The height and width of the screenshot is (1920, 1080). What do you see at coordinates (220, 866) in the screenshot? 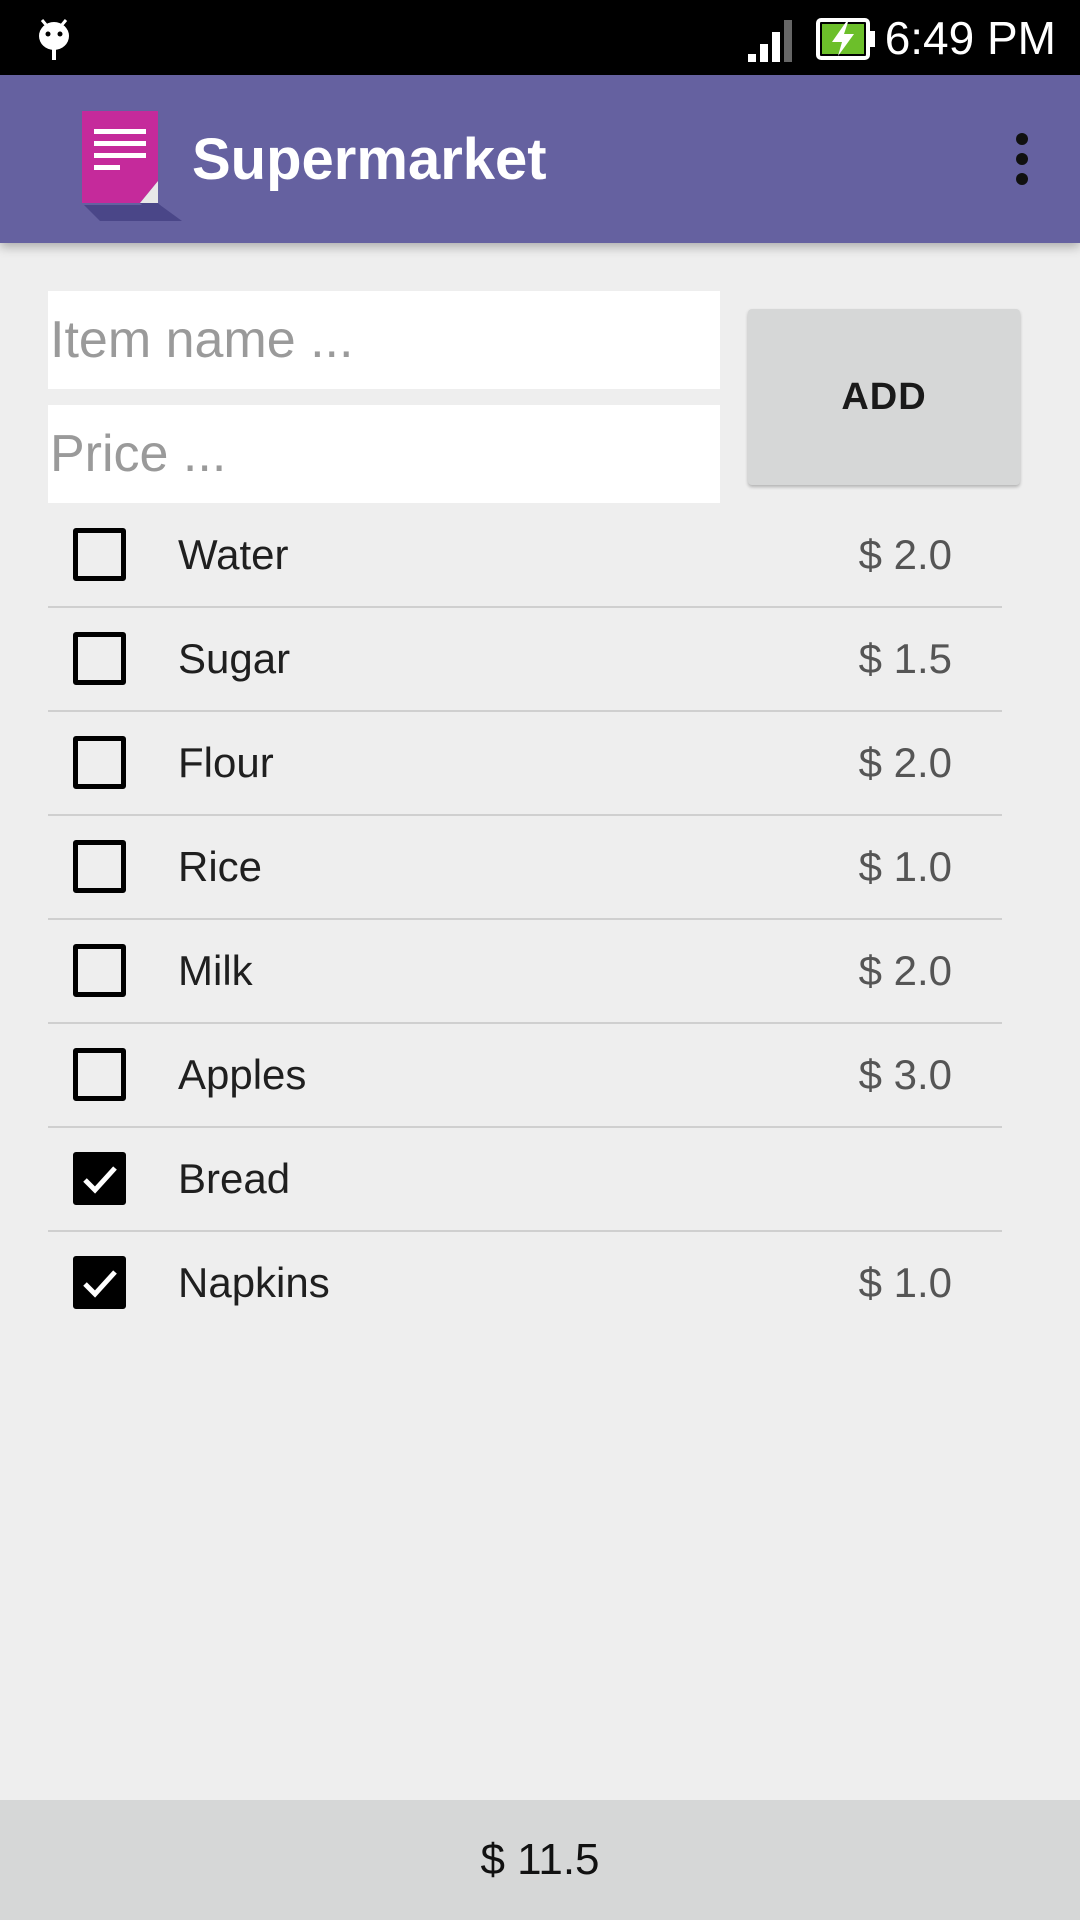
I see `item-name: Rice` at bounding box center [220, 866].